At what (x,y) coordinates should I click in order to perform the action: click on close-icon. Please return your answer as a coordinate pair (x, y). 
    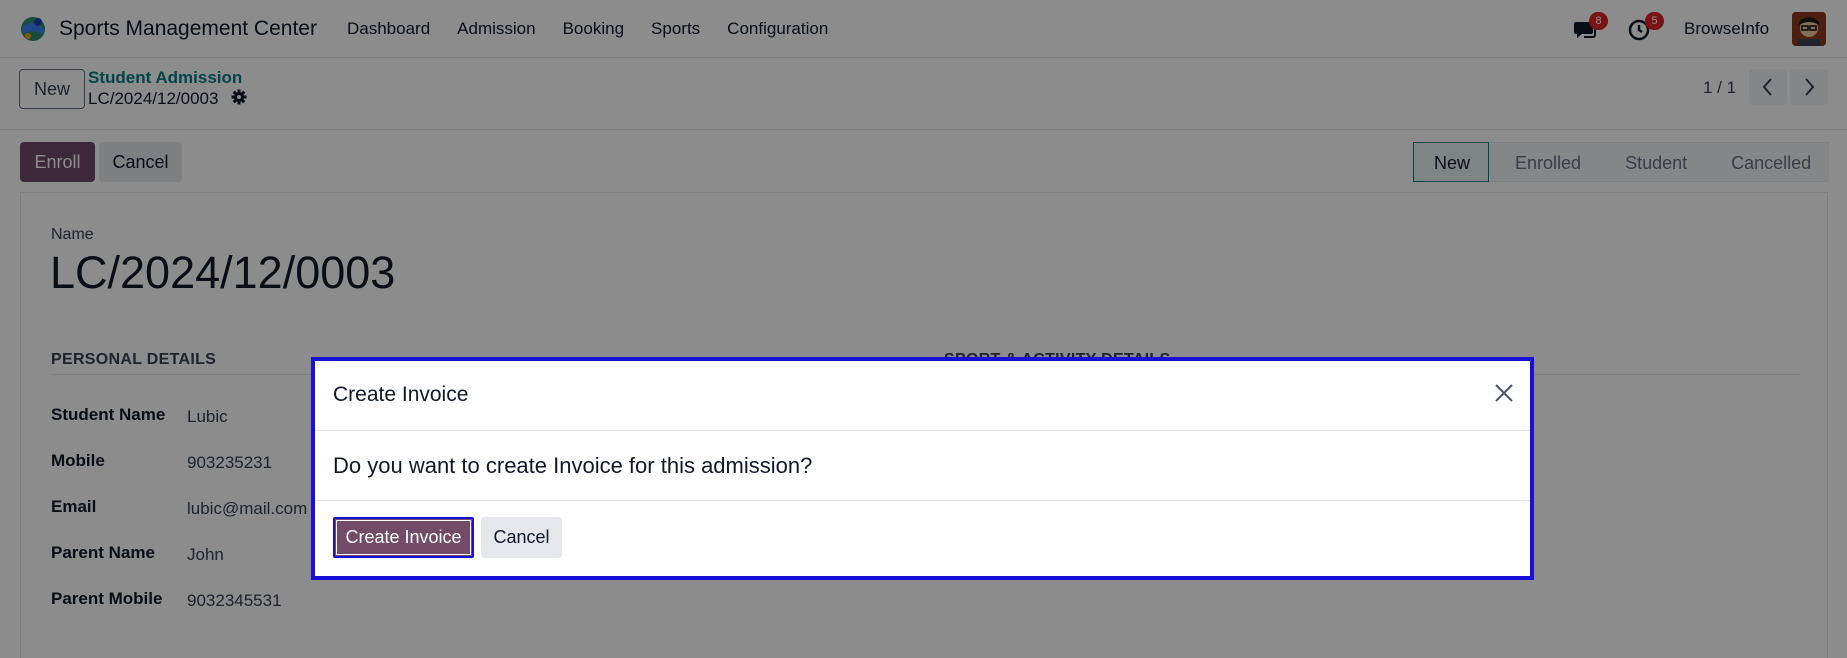
    Looking at the image, I should click on (1504, 393).